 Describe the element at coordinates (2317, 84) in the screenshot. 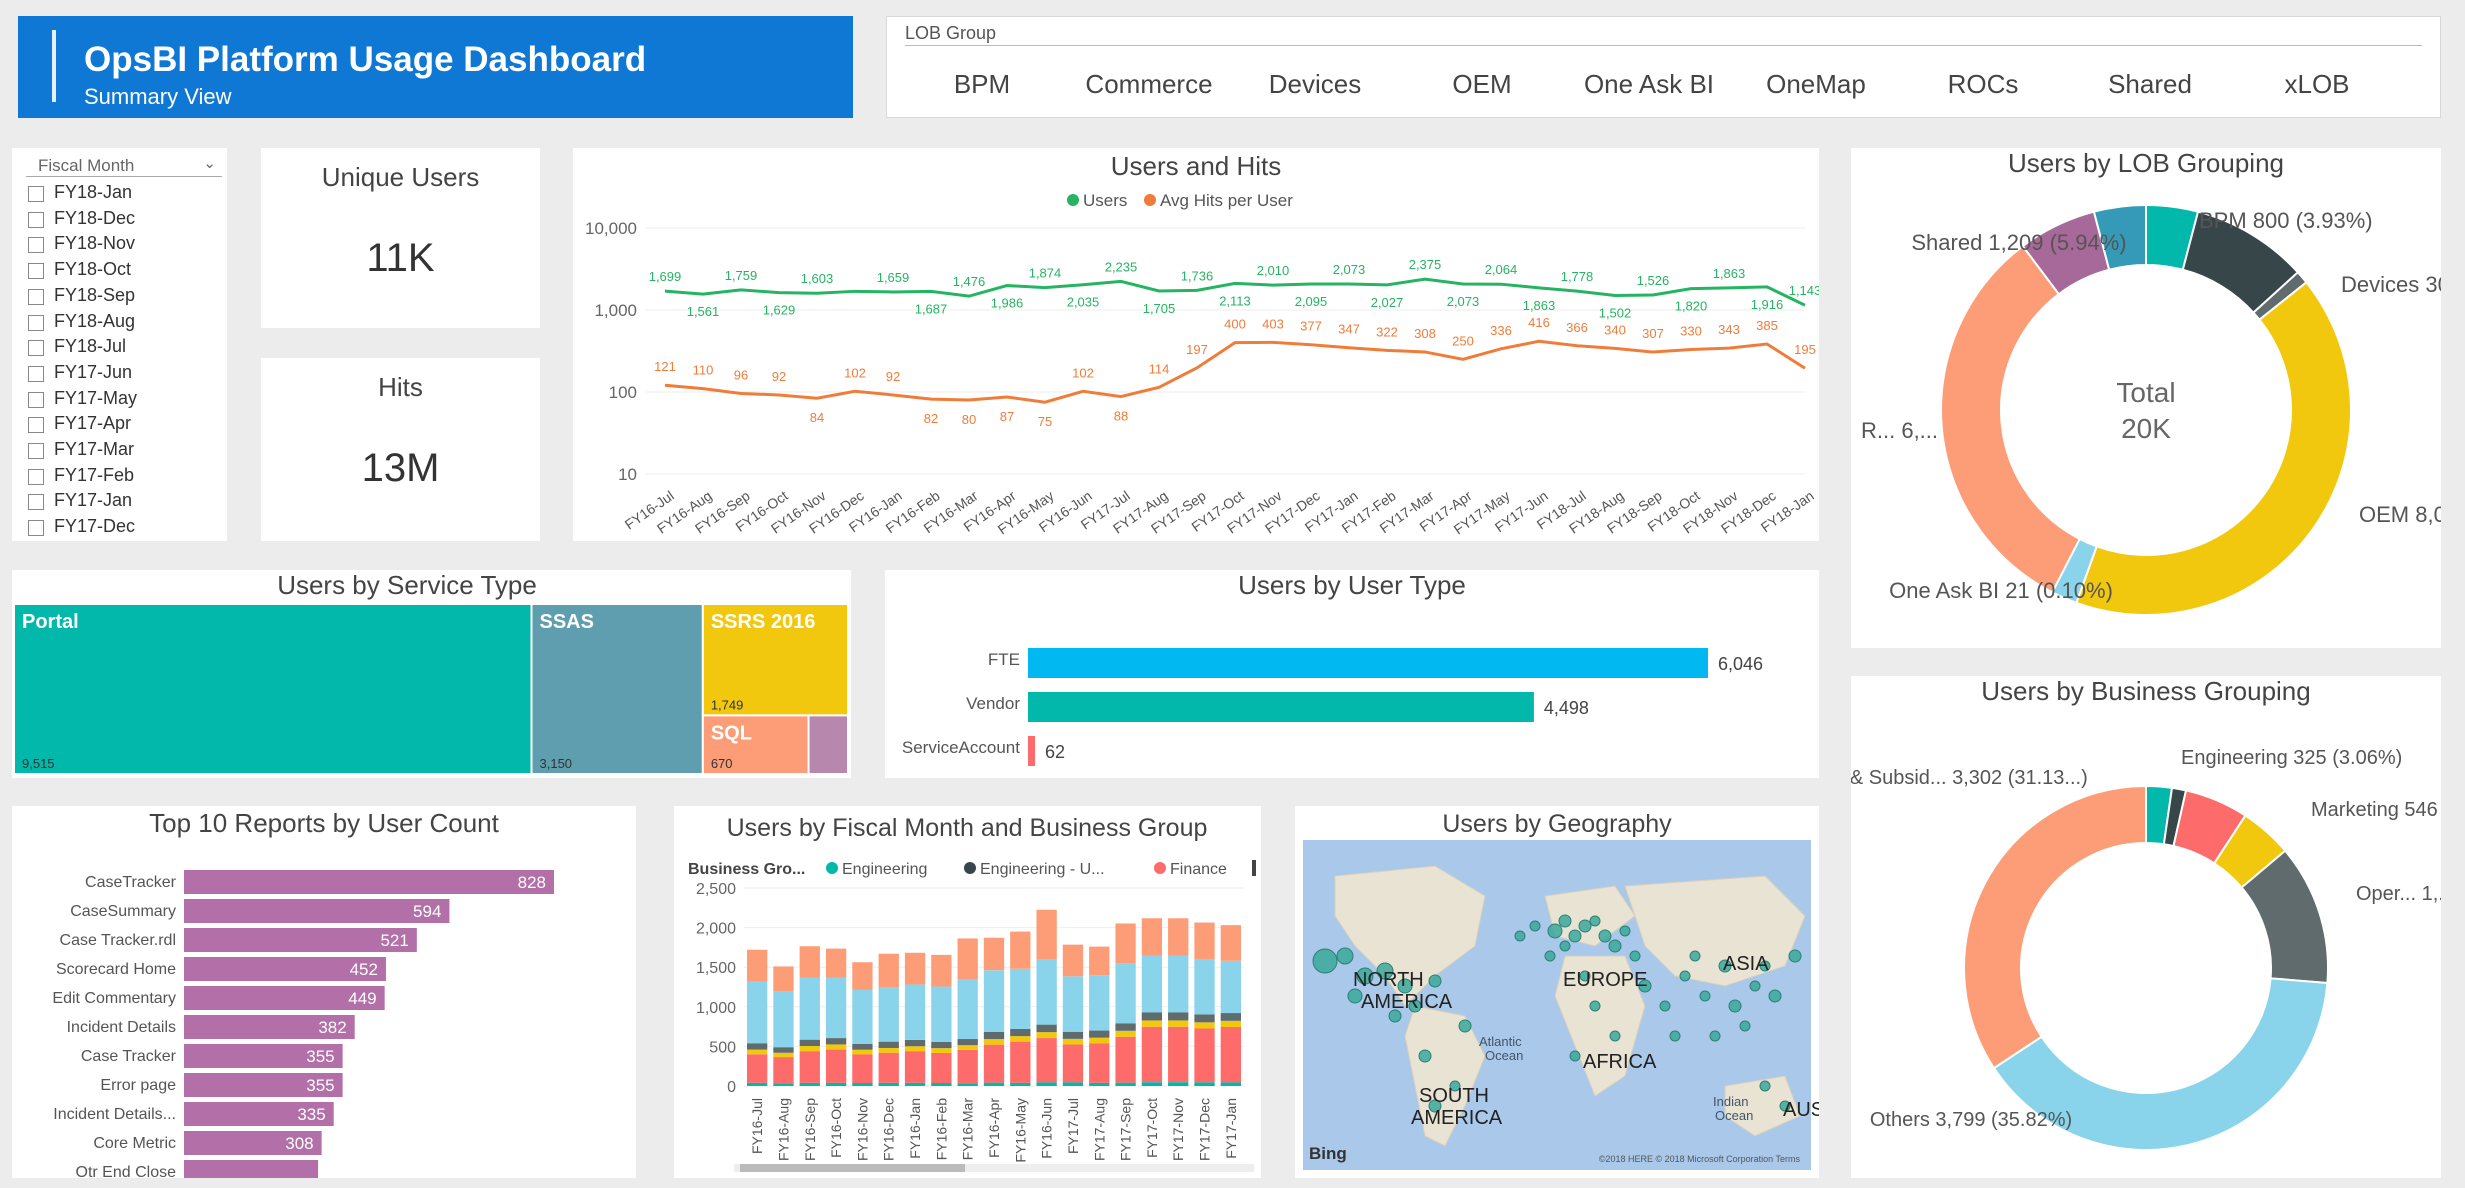

I see `lob-item-xlob: xLOB` at that location.